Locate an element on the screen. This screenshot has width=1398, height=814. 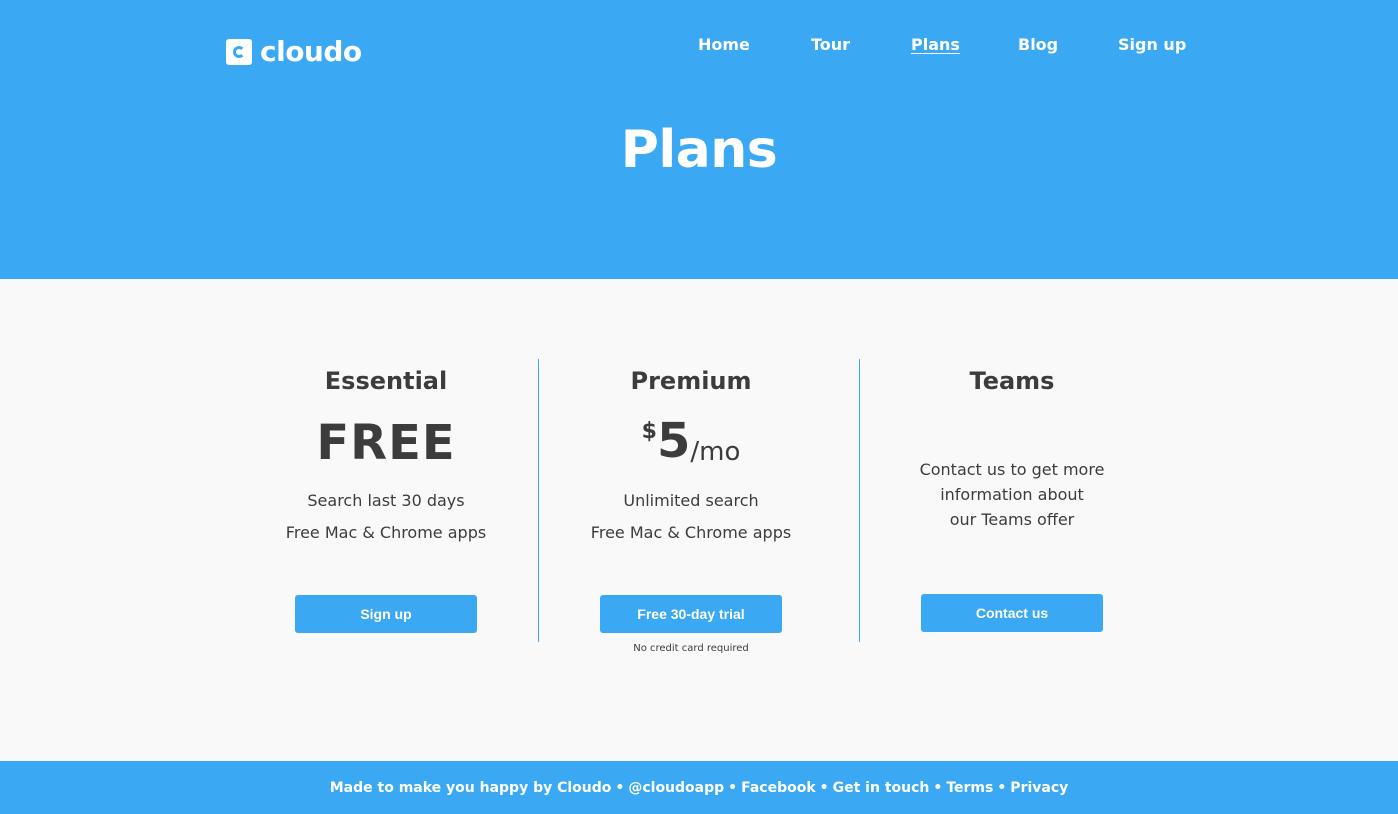
nav-blog: Blog is located at coordinates (1038, 44).